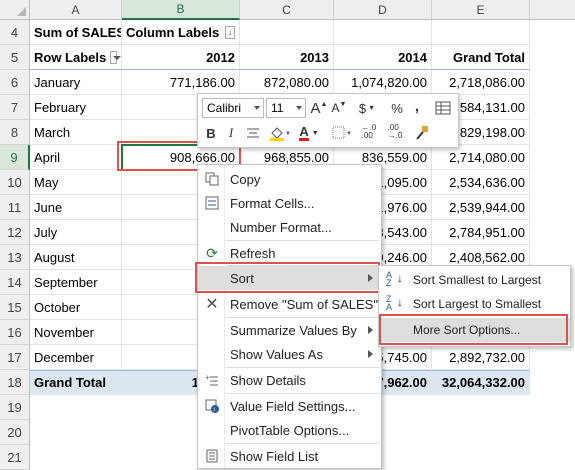 The width and height of the screenshot is (575, 470). Describe the element at coordinates (15, 107) in the screenshot. I see `row-header: 7` at that location.